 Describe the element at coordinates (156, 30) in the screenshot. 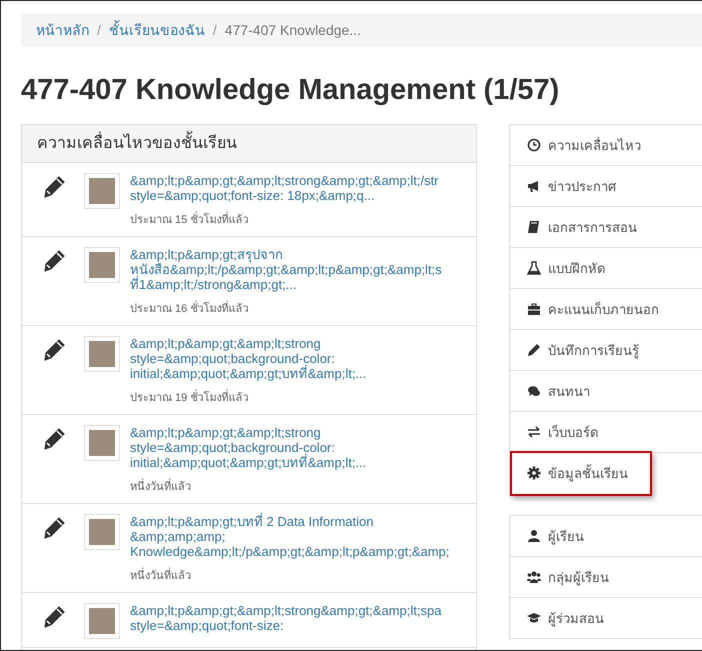

I see `breadcrumb-link: ชั้นเรียนของฉัน` at that location.